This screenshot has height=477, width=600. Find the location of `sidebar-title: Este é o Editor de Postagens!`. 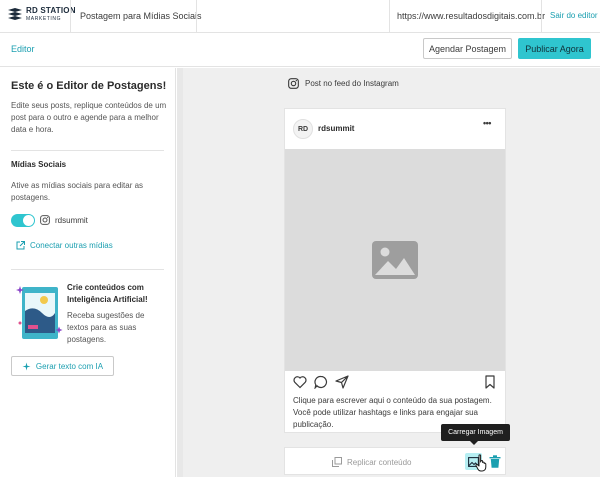

sidebar-title: Este é o Editor de Postagens! is located at coordinates (89, 86).